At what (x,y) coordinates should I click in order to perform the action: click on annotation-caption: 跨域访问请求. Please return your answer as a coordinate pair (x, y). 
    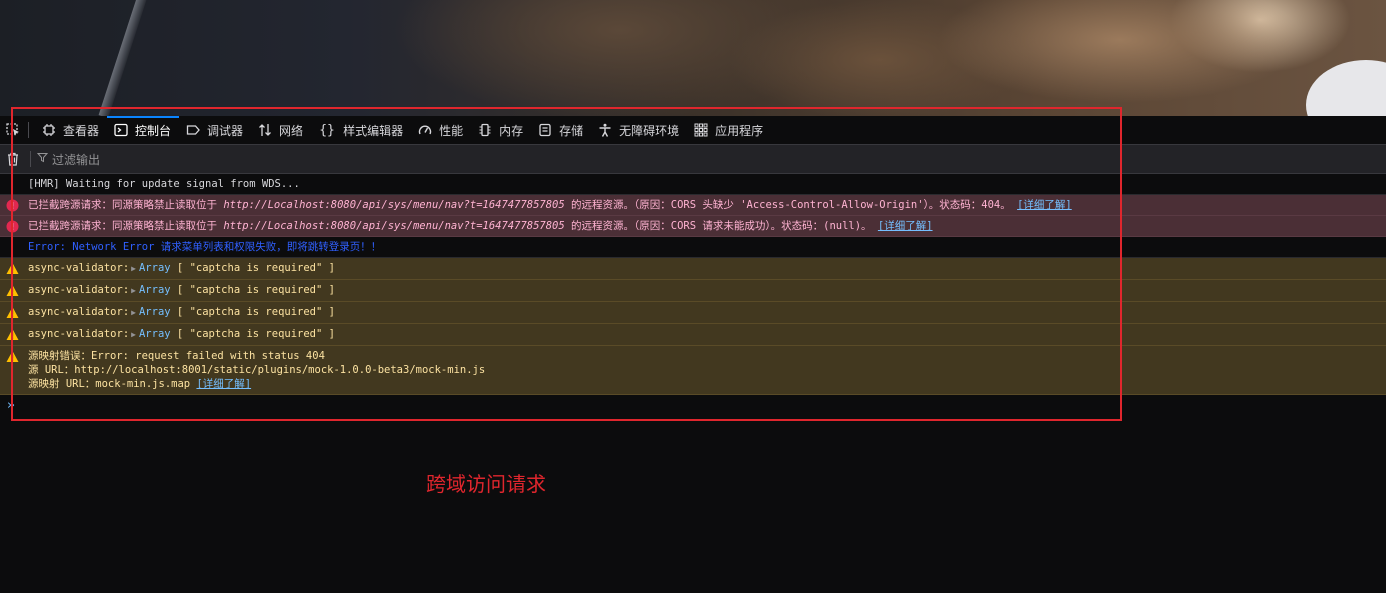
    Looking at the image, I should click on (486, 484).